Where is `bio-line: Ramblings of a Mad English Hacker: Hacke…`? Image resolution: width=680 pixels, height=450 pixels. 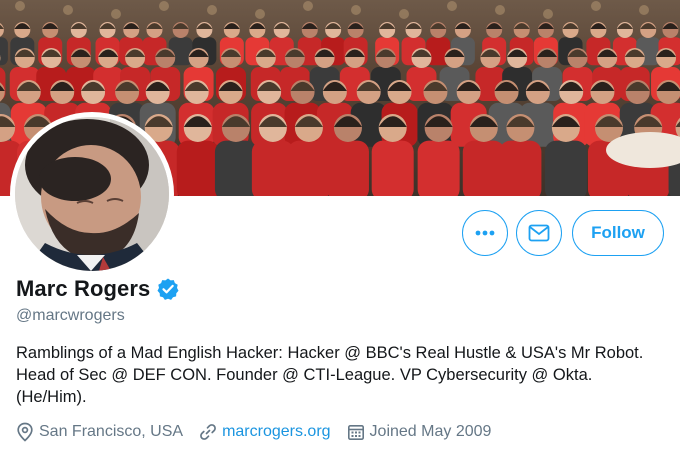
bio-line: Ramblings of a Mad English Hacker: Hacke… is located at coordinates (330, 353).